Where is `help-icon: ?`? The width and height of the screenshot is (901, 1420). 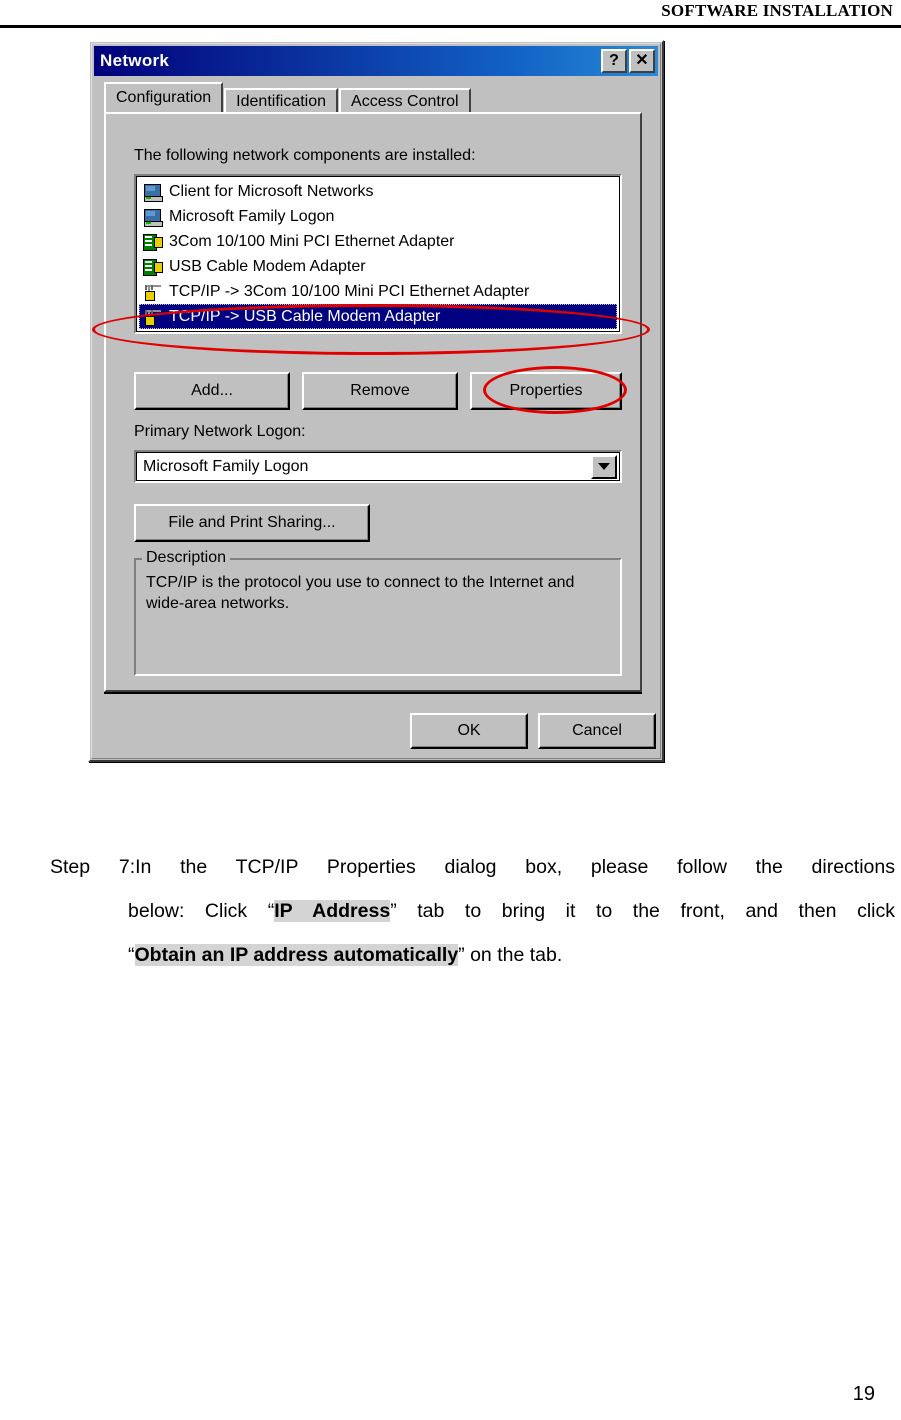 help-icon: ? is located at coordinates (614, 61).